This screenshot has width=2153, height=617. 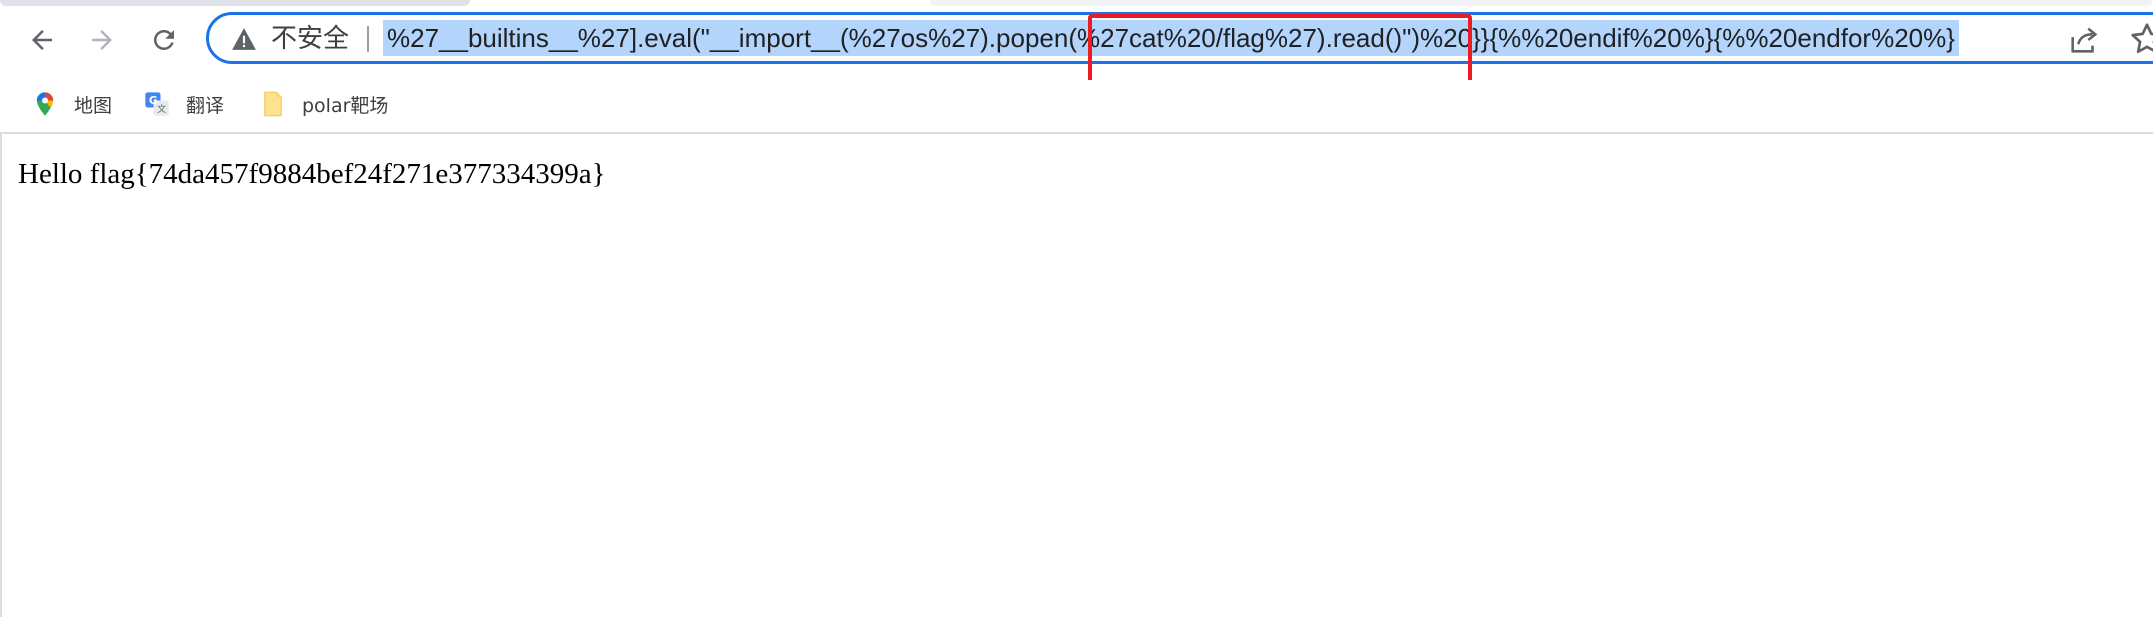 I want to click on bookmark-maps: 地图, so click(x=71, y=104).